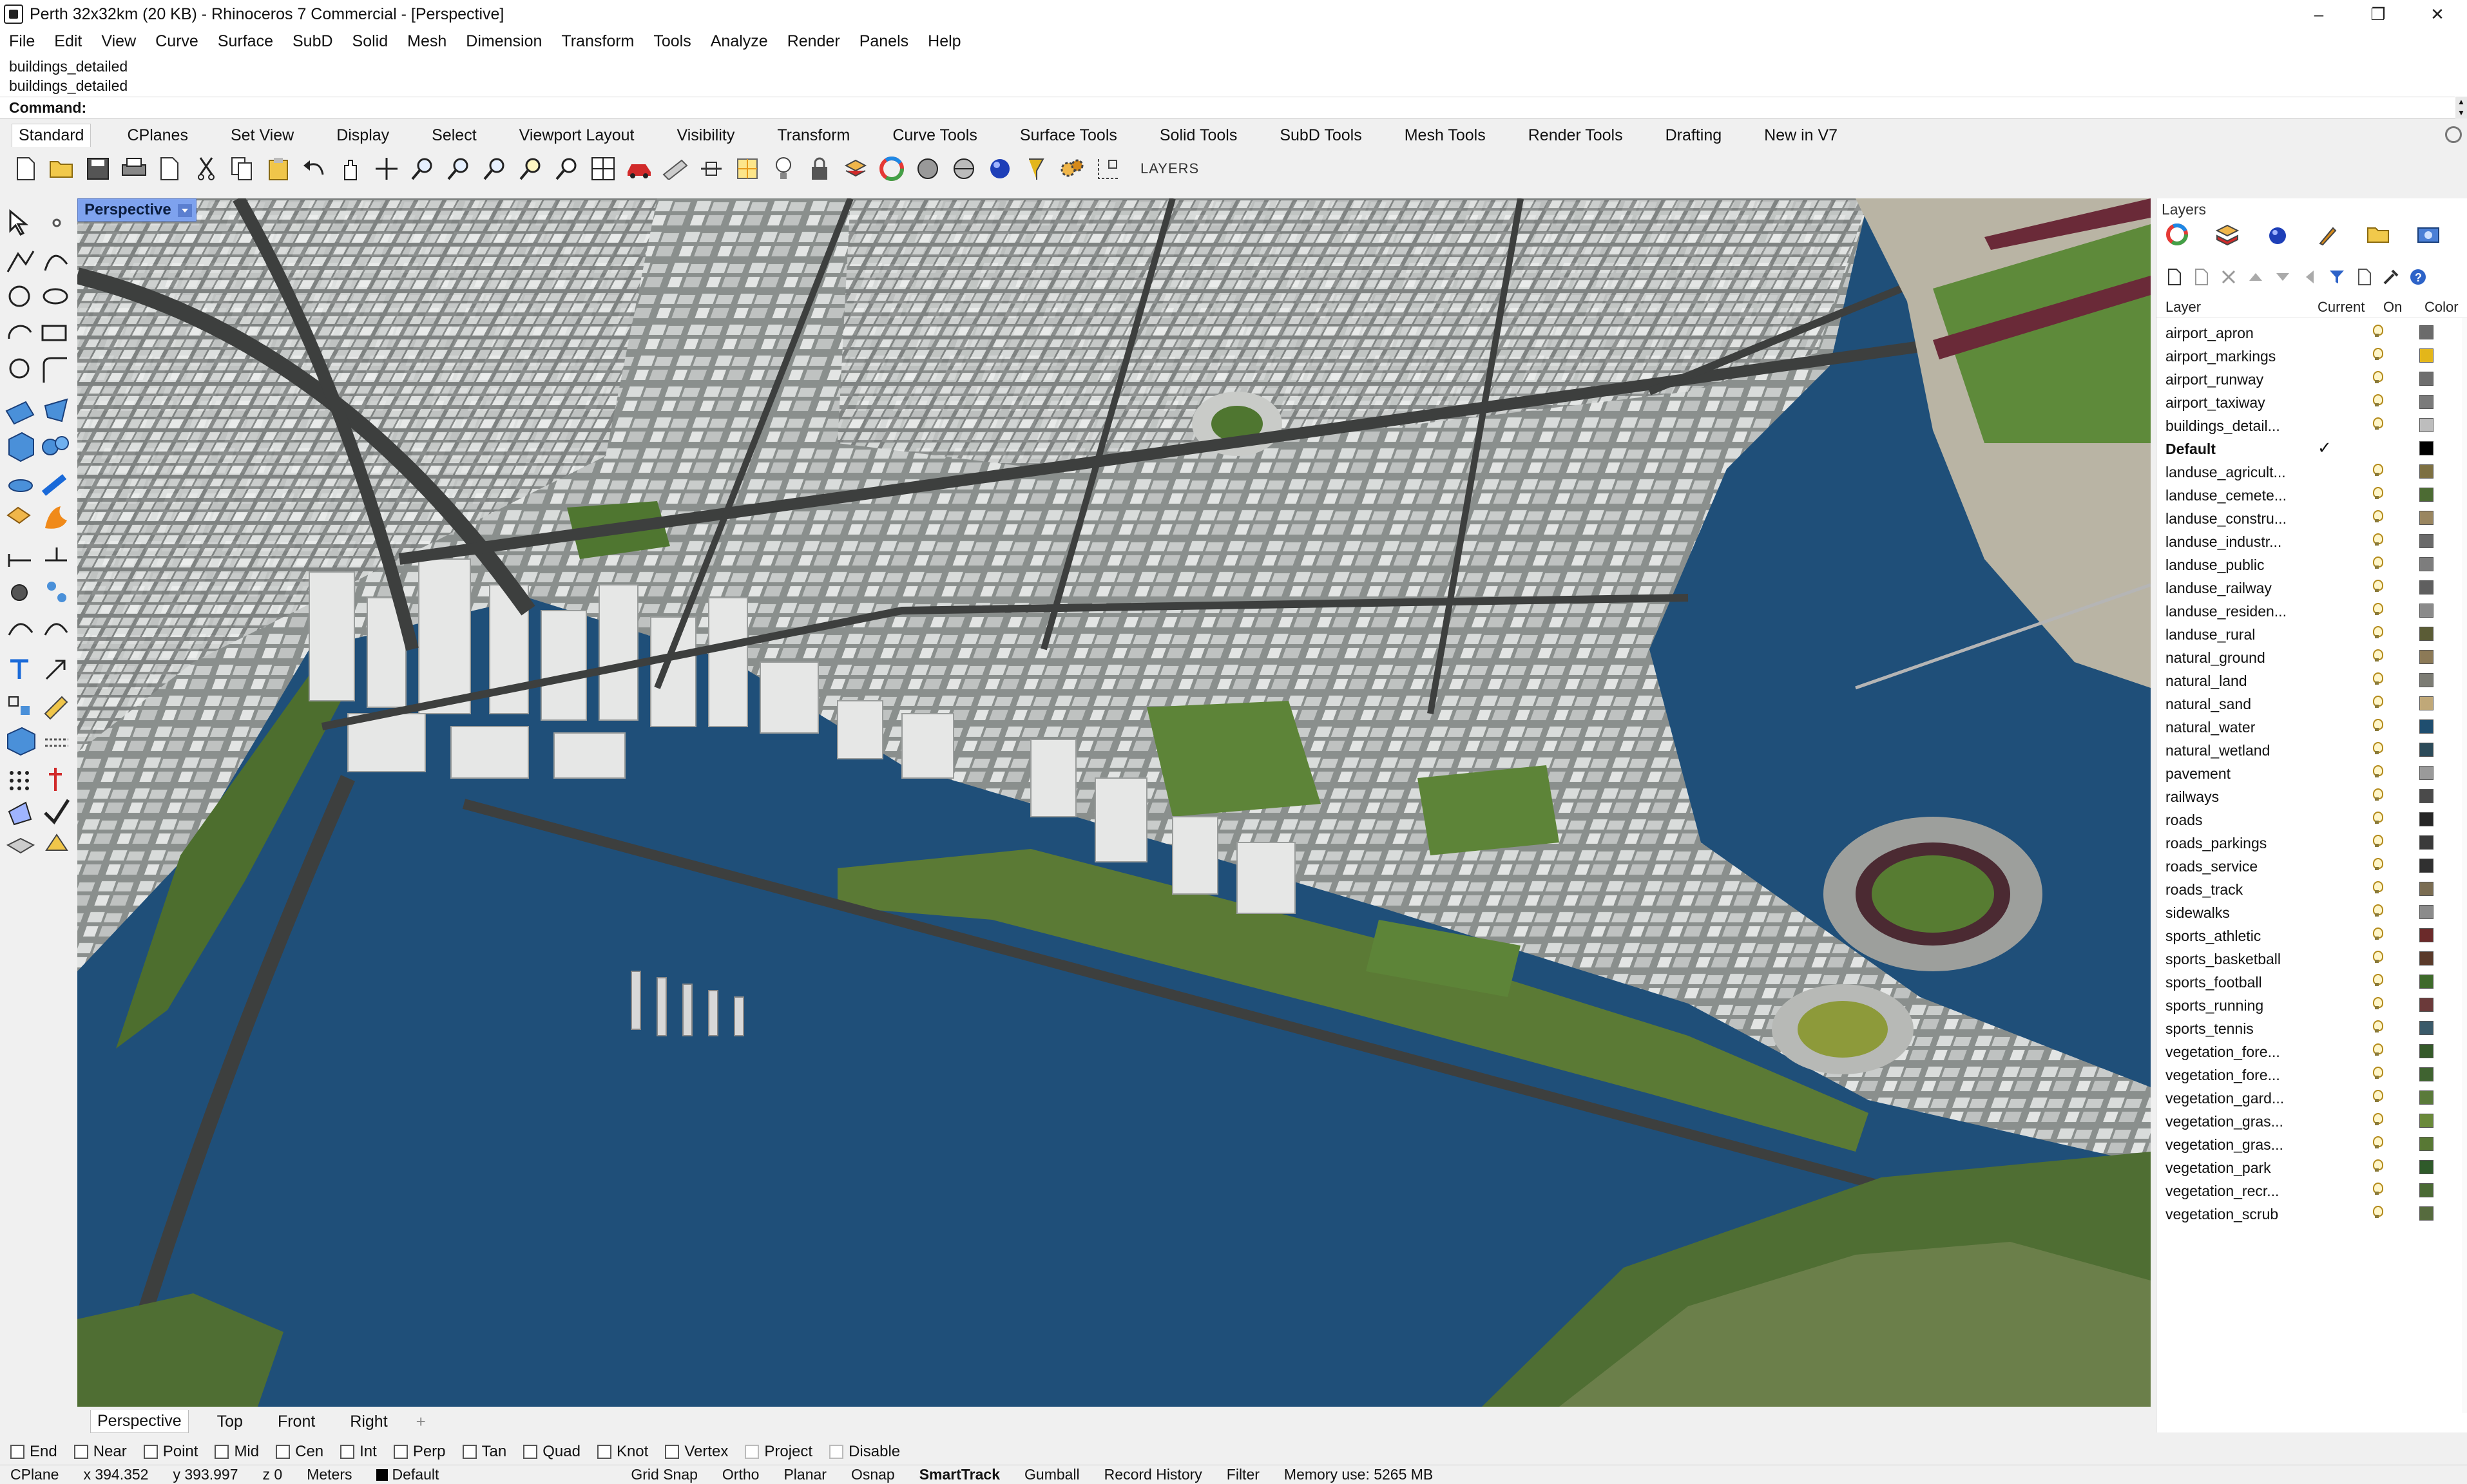 This screenshot has width=2467, height=1484. What do you see at coordinates (2311, 633) in the screenshot?
I see `layer-row: landuse_rural` at bounding box center [2311, 633].